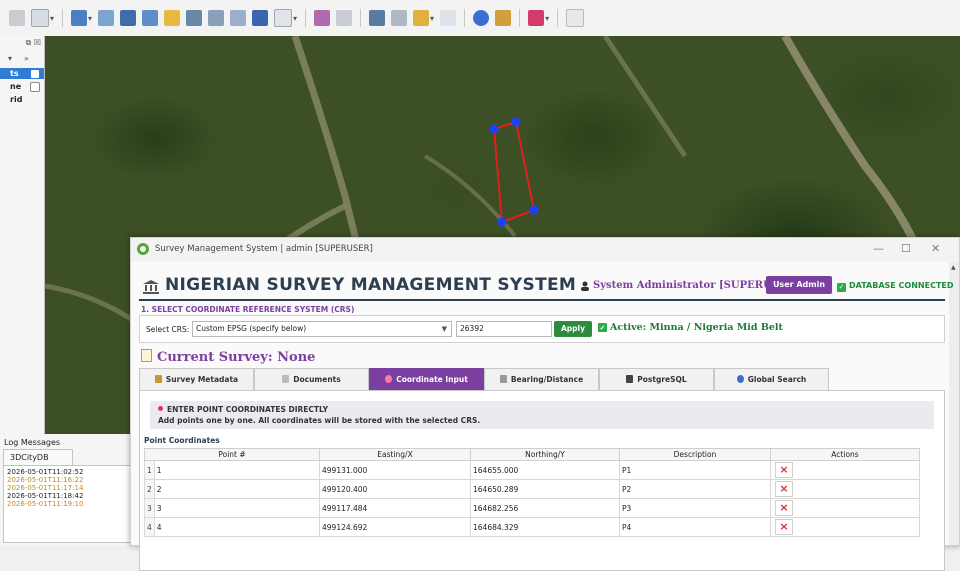  Describe the element at coordinates (202, 379) in the screenshot. I see `tab-label: Survey Metadata` at that location.